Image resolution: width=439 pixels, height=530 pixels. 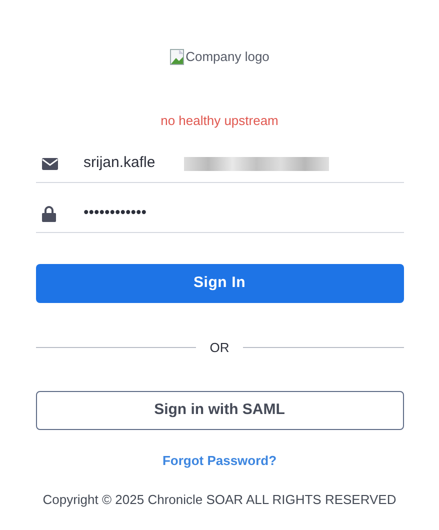 What do you see at coordinates (220, 121) in the screenshot?
I see `error-message: no healthy upstream` at bounding box center [220, 121].